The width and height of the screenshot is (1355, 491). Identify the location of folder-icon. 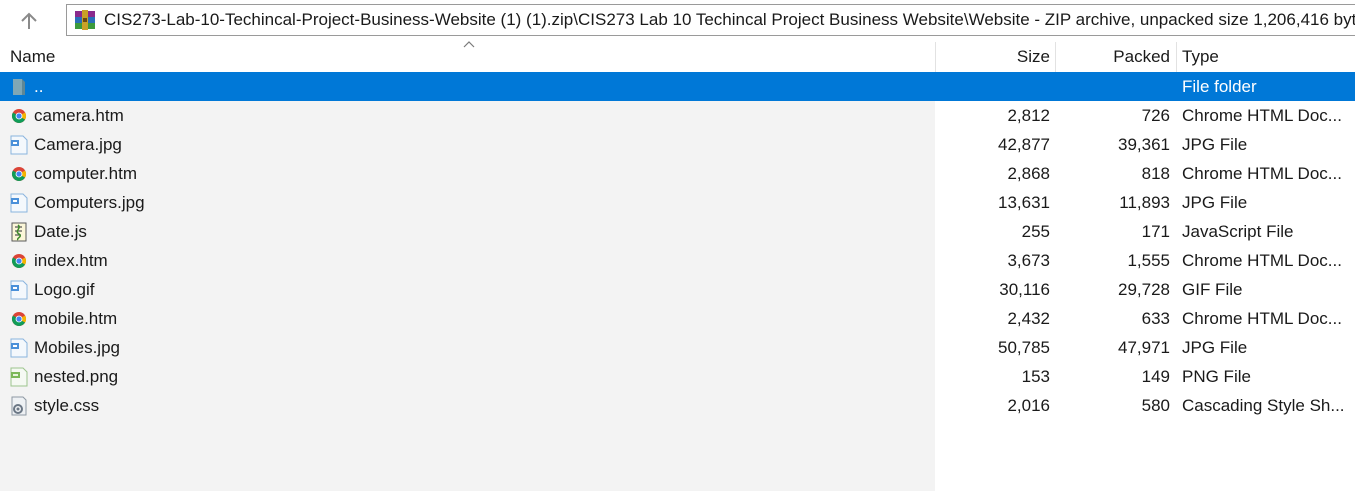
(19, 87).